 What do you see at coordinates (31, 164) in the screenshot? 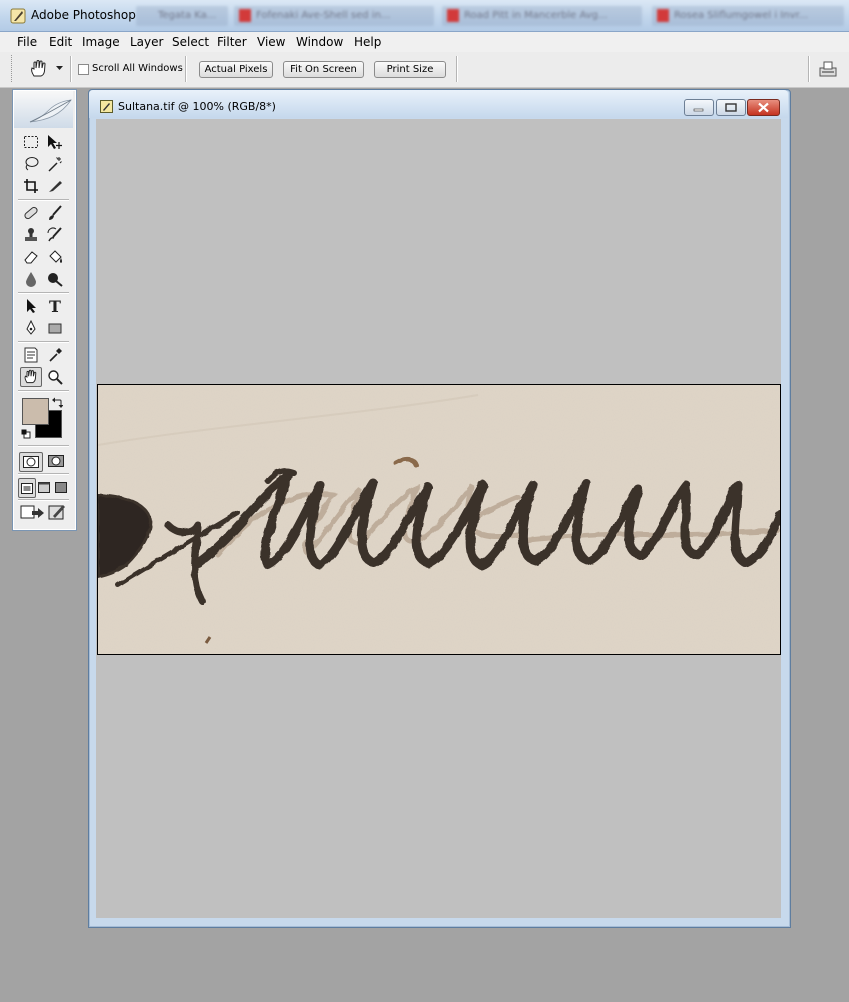
I see `lasso-icon` at bounding box center [31, 164].